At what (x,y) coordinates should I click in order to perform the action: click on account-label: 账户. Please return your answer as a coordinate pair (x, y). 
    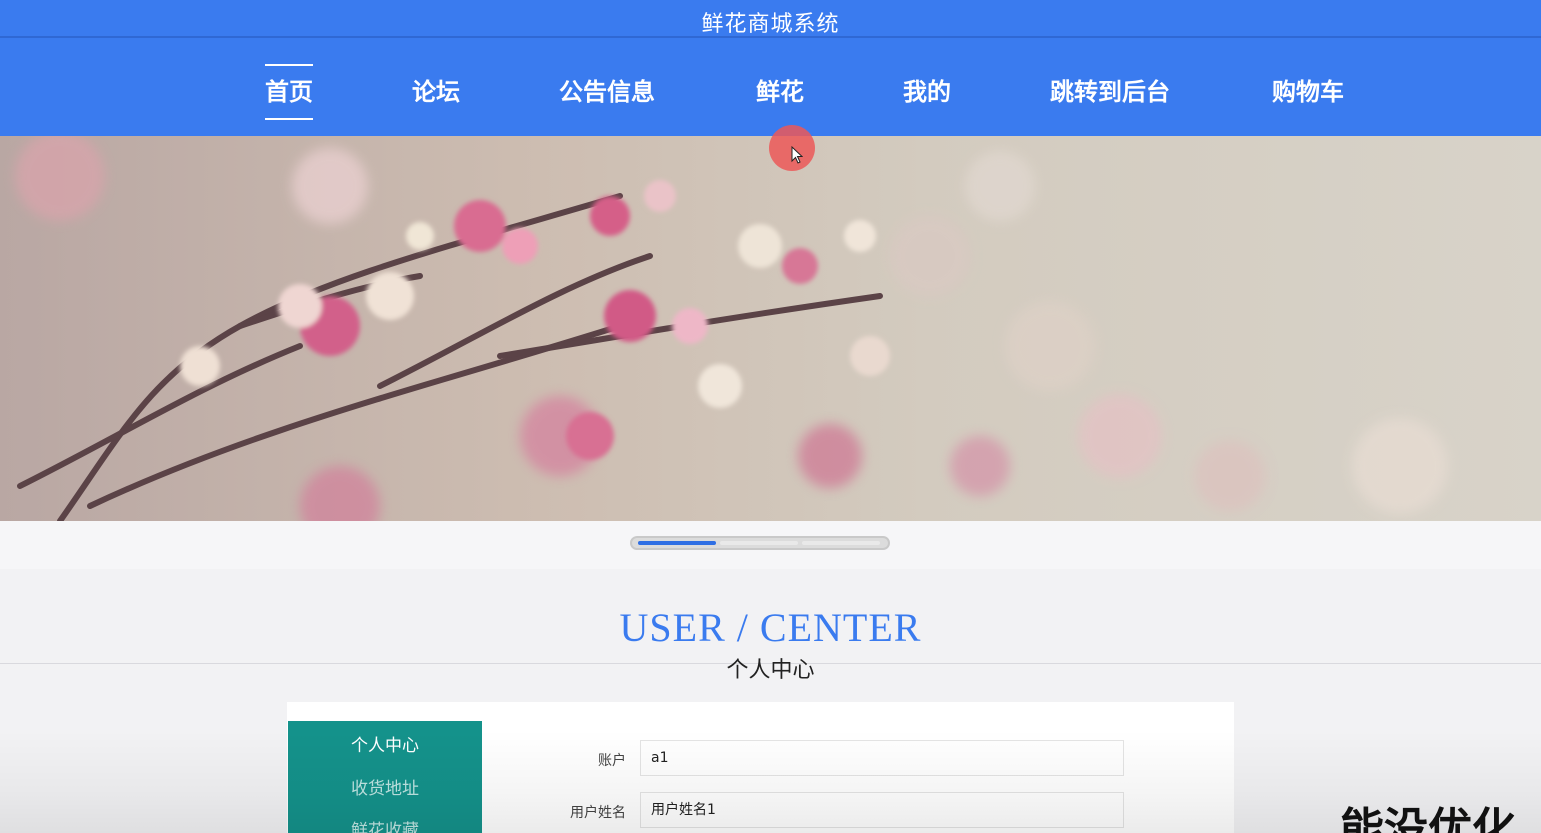
    Looking at the image, I should click on (612, 761).